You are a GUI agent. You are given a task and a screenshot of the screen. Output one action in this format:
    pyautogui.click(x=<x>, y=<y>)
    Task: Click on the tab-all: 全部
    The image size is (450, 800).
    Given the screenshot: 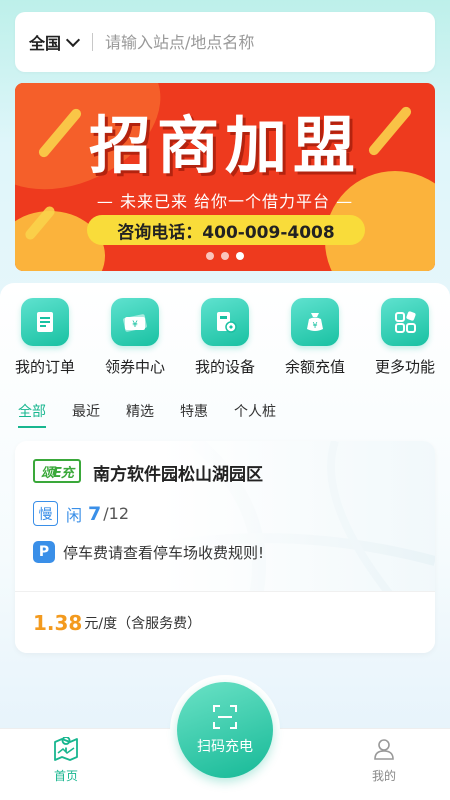 What is the action you would take?
    pyautogui.click(x=32, y=414)
    